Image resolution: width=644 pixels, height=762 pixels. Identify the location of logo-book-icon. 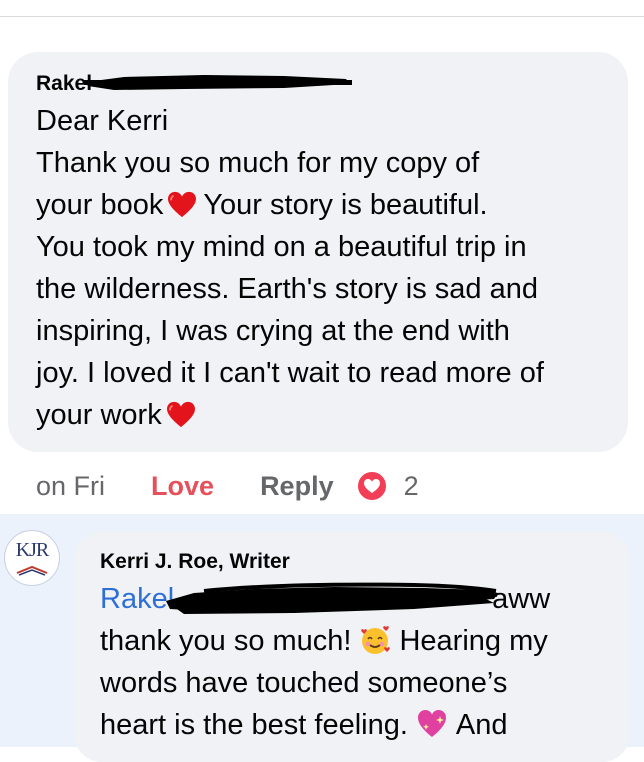
(32, 570).